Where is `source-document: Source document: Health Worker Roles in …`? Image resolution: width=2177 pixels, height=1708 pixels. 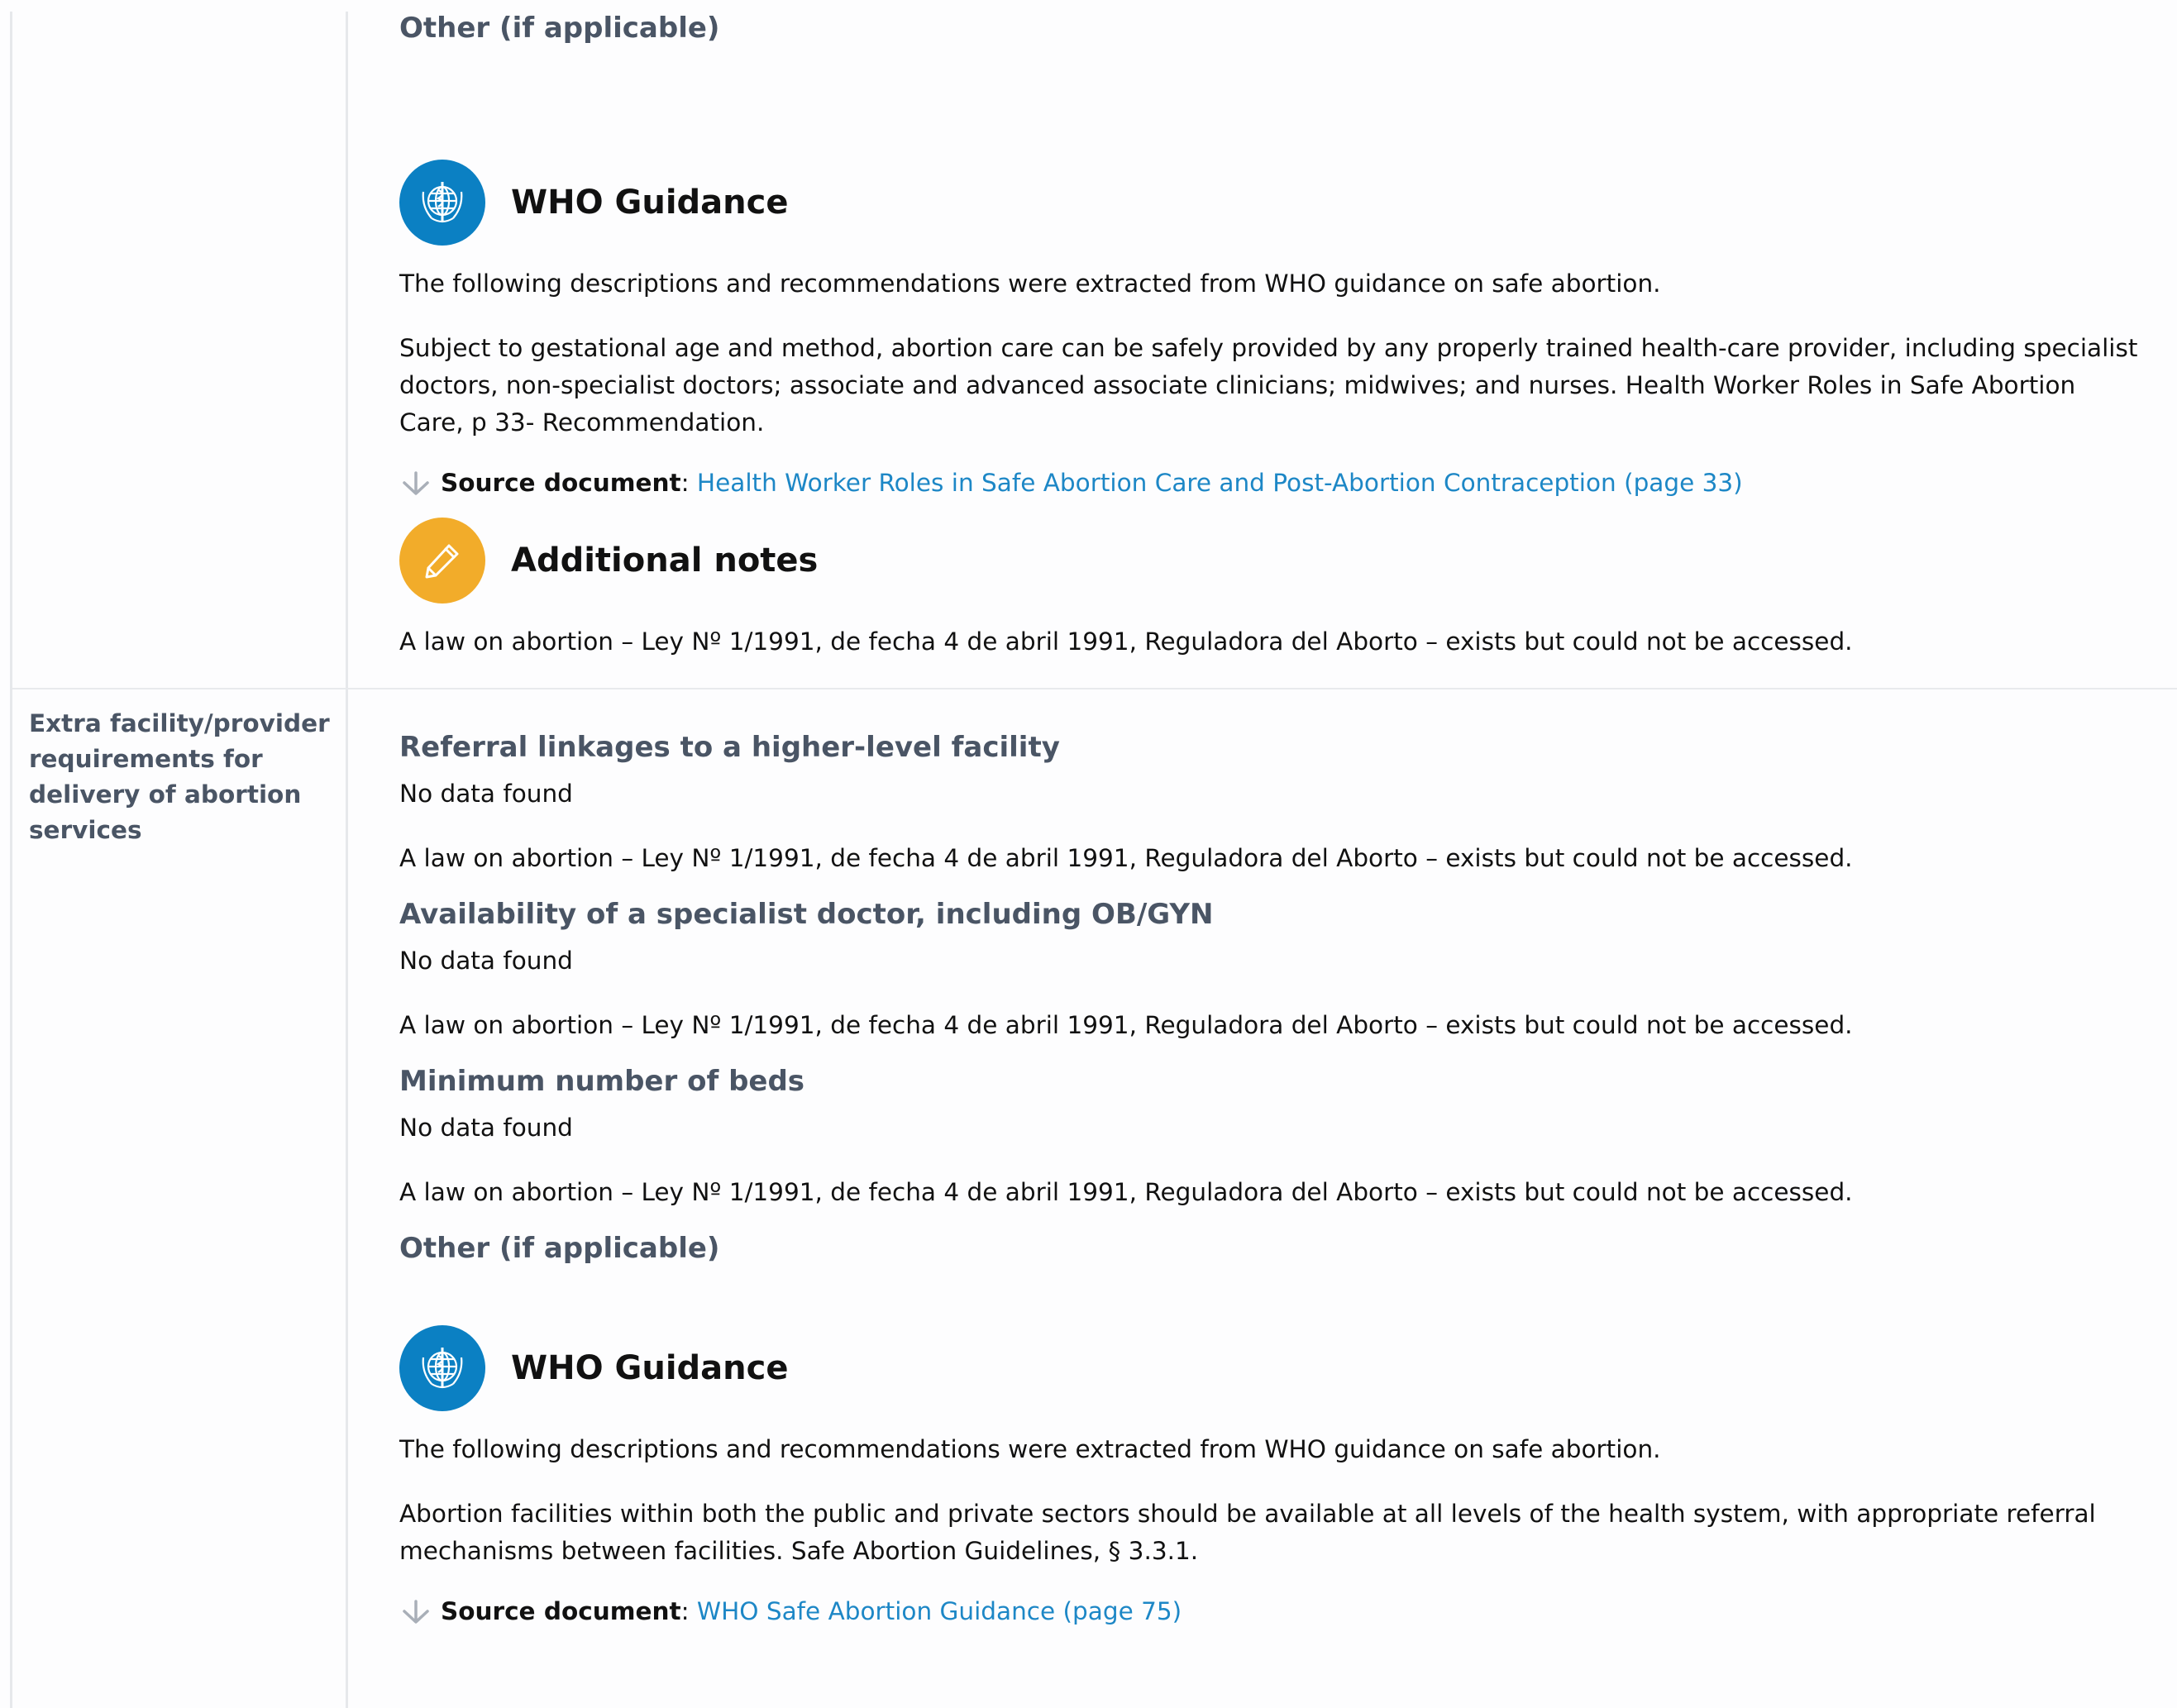 source-document: Source document: Health Worker Roles in … is located at coordinates (1272, 483).